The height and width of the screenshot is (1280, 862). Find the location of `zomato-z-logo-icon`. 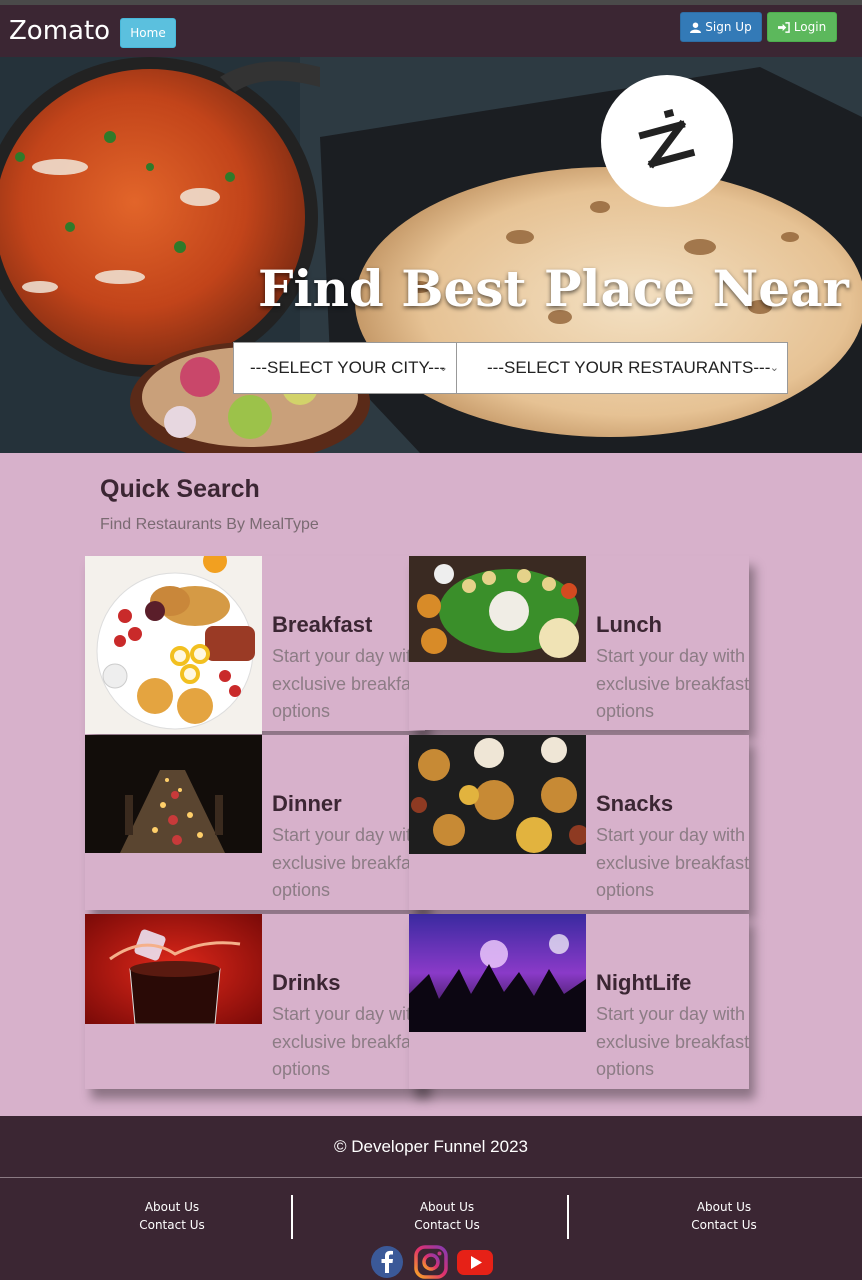

zomato-z-logo-icon is located at coordinates (667, 139).